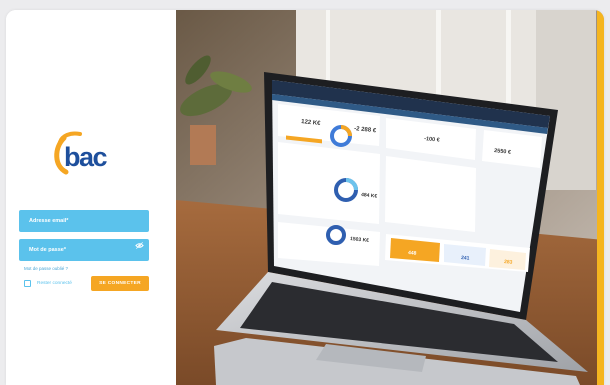 This screenshot has height=385, width=610. I want to click on password-field, so click(84, 250).